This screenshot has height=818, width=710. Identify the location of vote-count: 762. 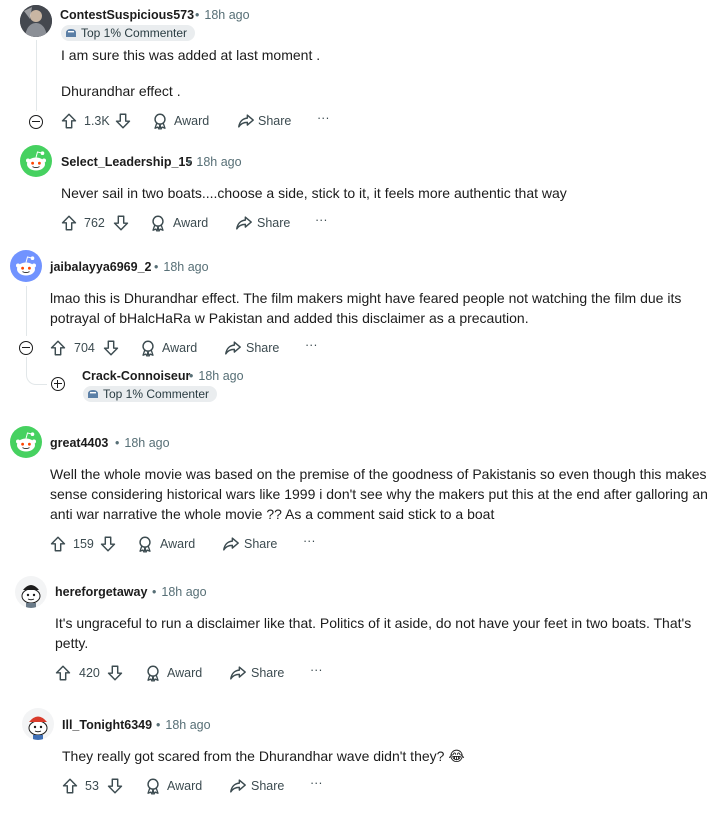
(94, 223).